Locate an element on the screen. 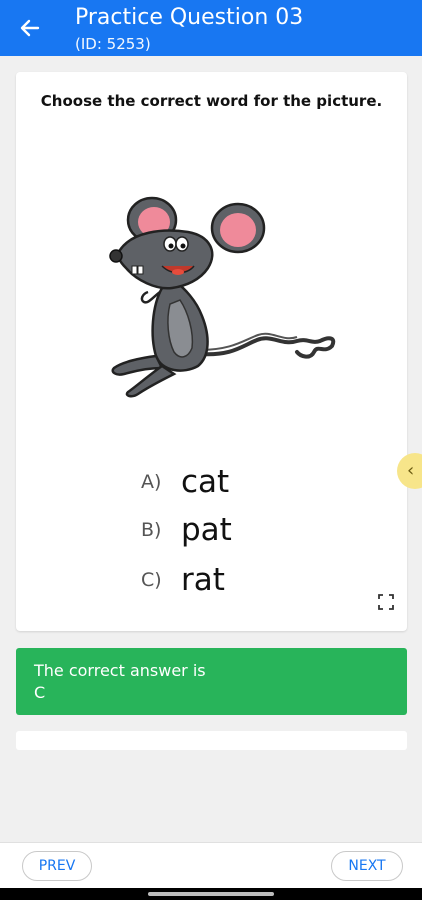 This screenshot has height=900, width=422. home-handle is located at coordinates (211, 894).